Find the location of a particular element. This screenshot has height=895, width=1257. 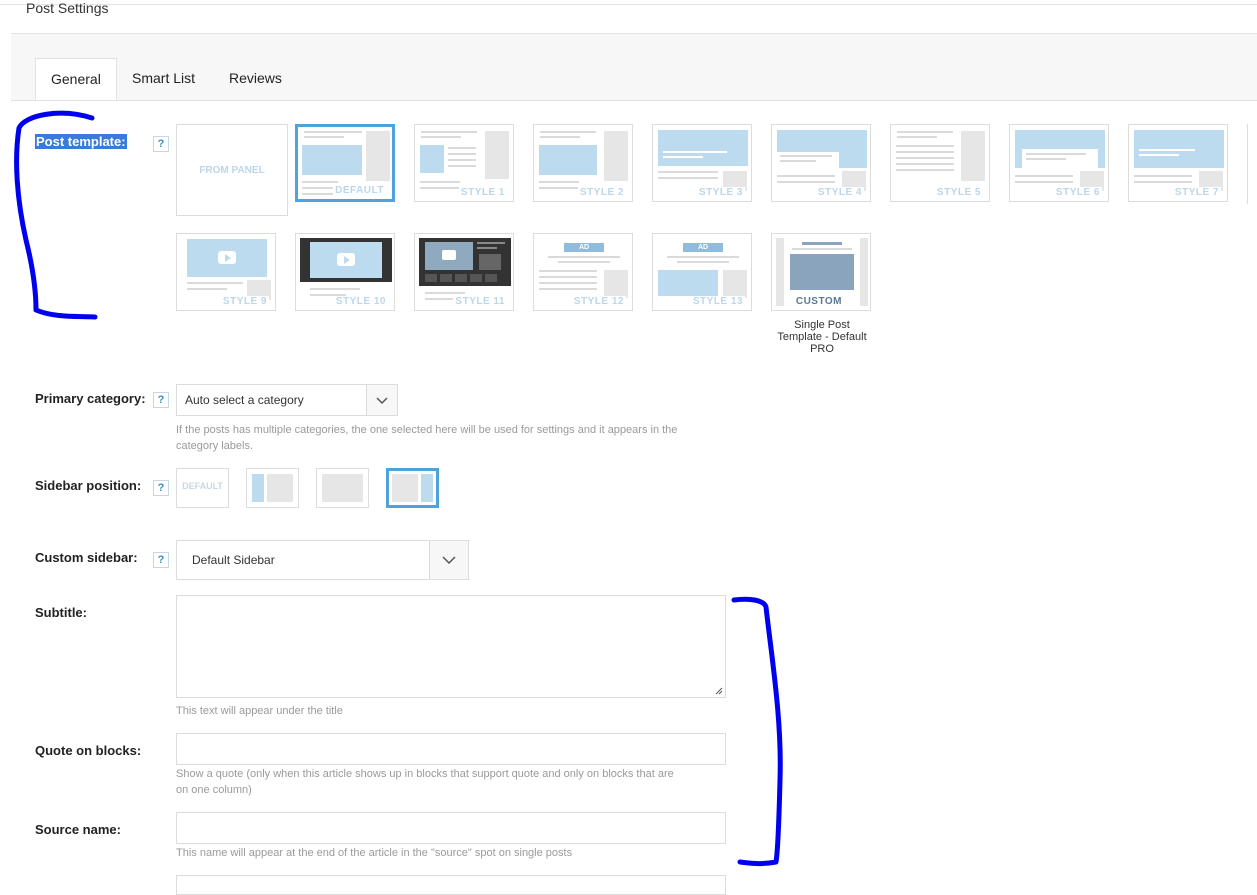

tab-general: General is located at coordinates (76, 79).